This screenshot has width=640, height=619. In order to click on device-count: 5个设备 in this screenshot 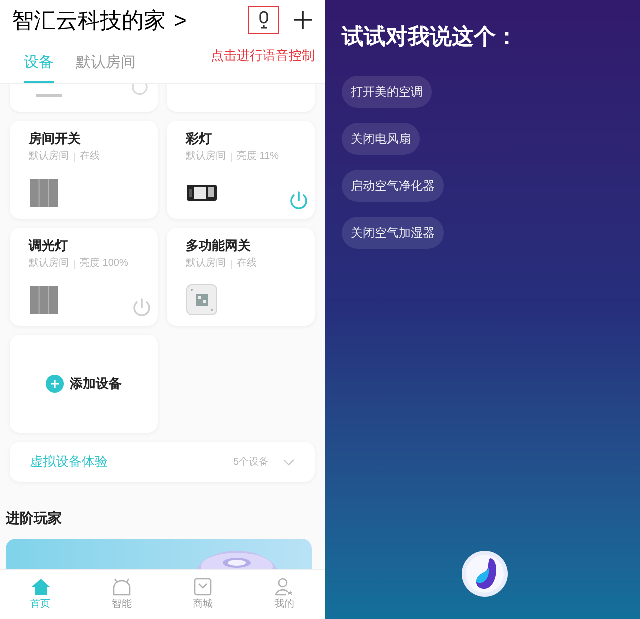, I will do `click(251, 463)`.